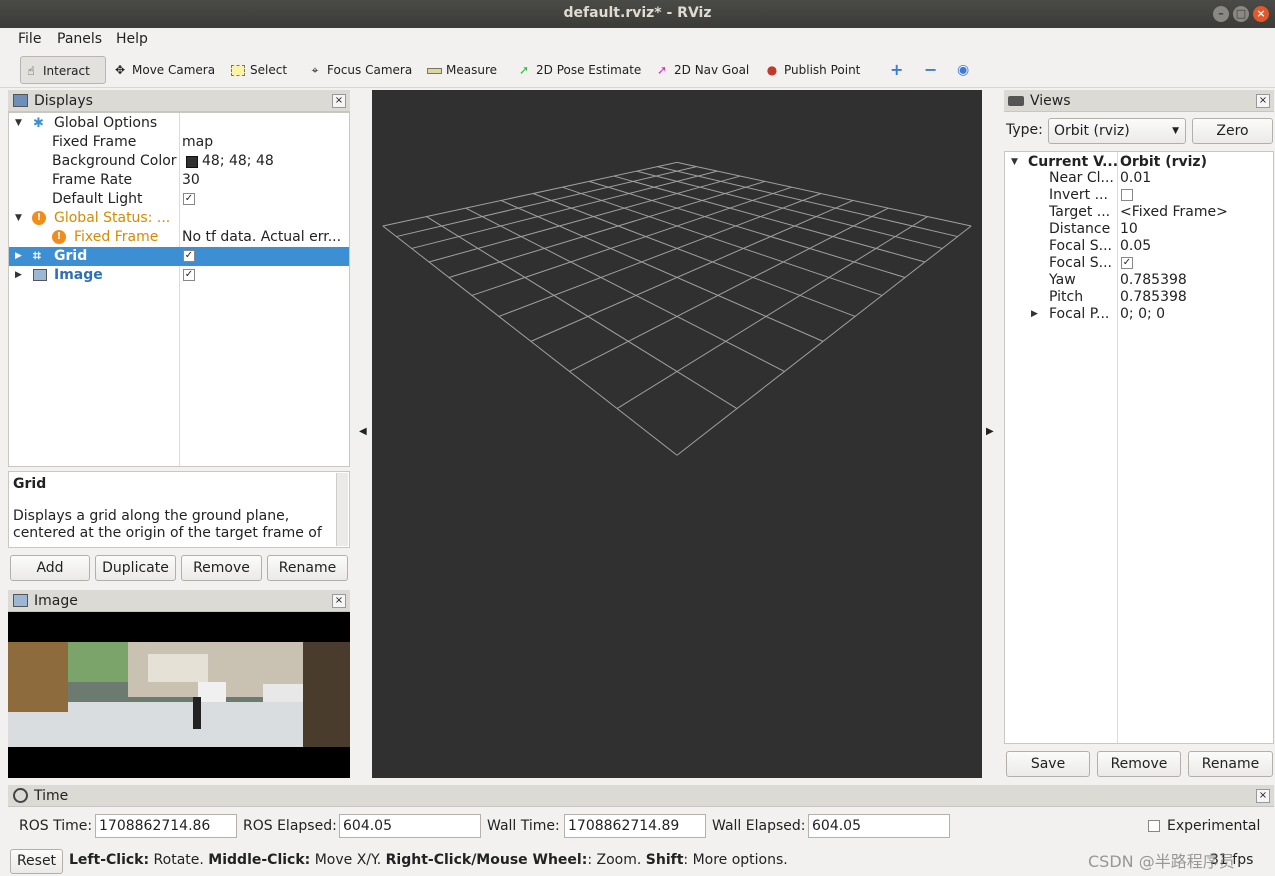 The image size is (1275, 876). I want to click on add-display-button: Add, so click(50, 568).